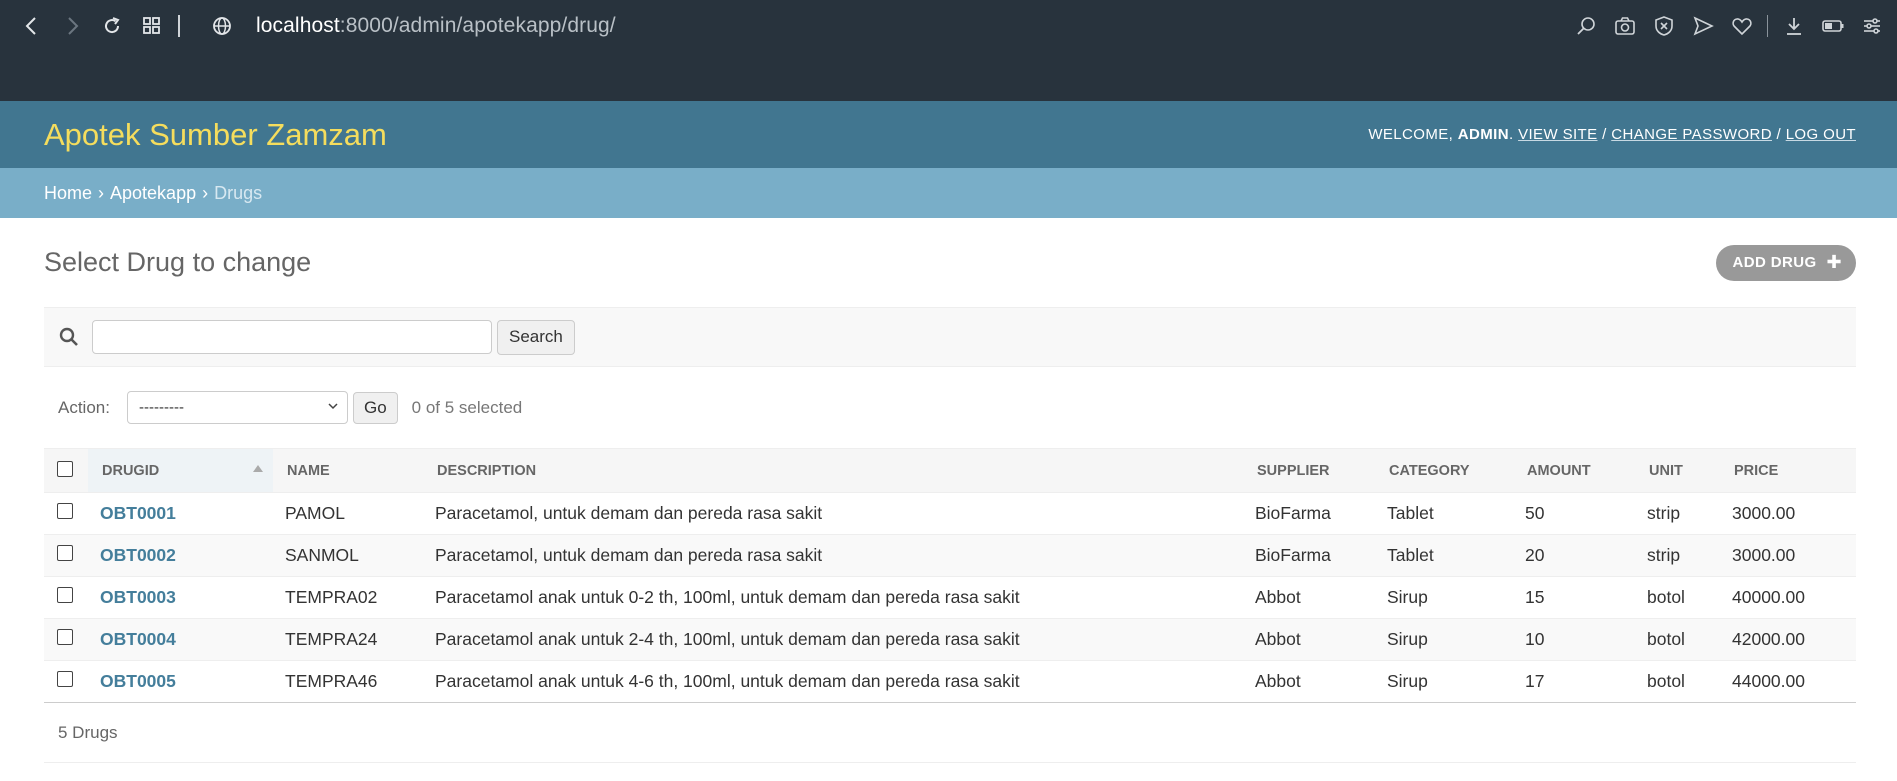 Image resolution: width=1897 pixels, height=781 pixels. What do you see at coordinates (1585, 26) in the screenshot?
I see `search-page-icon` at bounding box center [1585, 26].